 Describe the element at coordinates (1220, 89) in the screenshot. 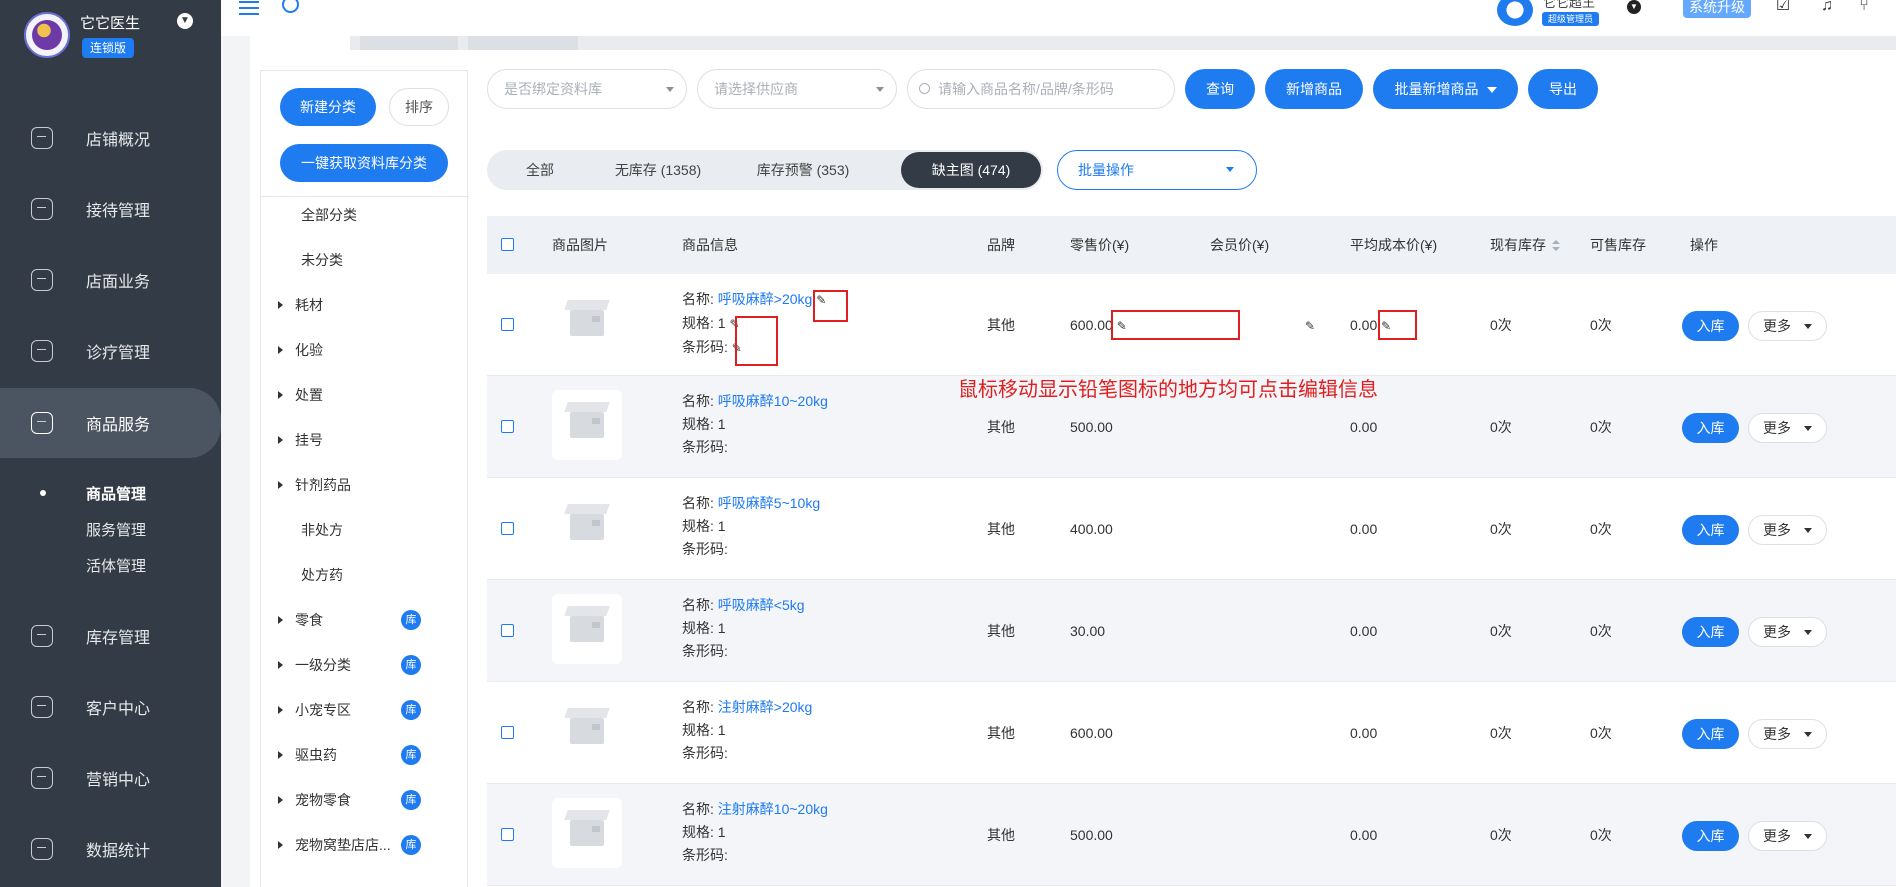

I see `query-button: 查询` at that location.